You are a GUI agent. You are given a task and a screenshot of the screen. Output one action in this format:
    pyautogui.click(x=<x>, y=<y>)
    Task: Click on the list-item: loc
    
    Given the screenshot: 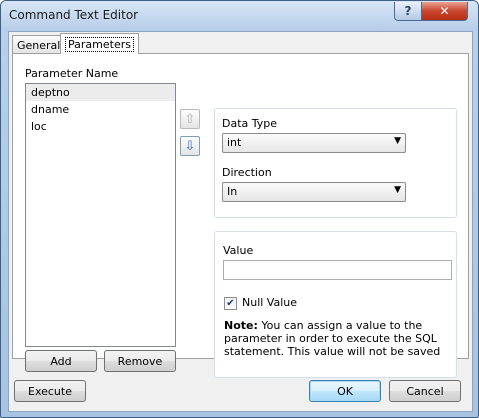 What is the action you would take?
    pyautogui.click(x=100, y=126)
    